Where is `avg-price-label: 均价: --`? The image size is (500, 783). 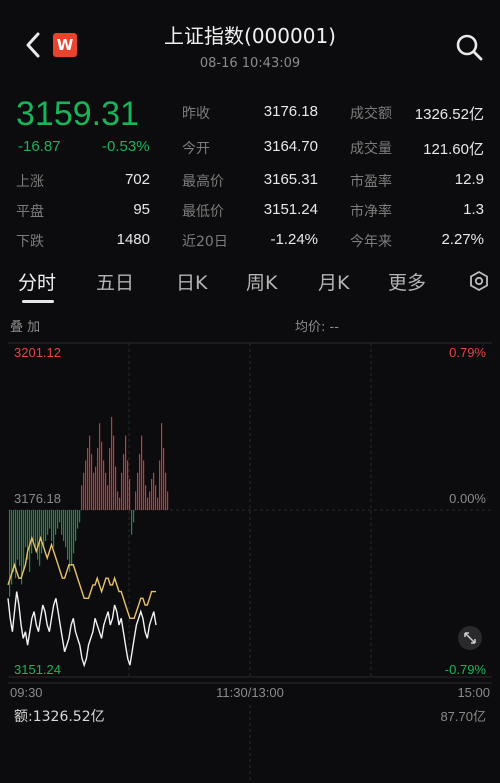 avg-price-label: 均价: -- is located at coordinates (317, 327).